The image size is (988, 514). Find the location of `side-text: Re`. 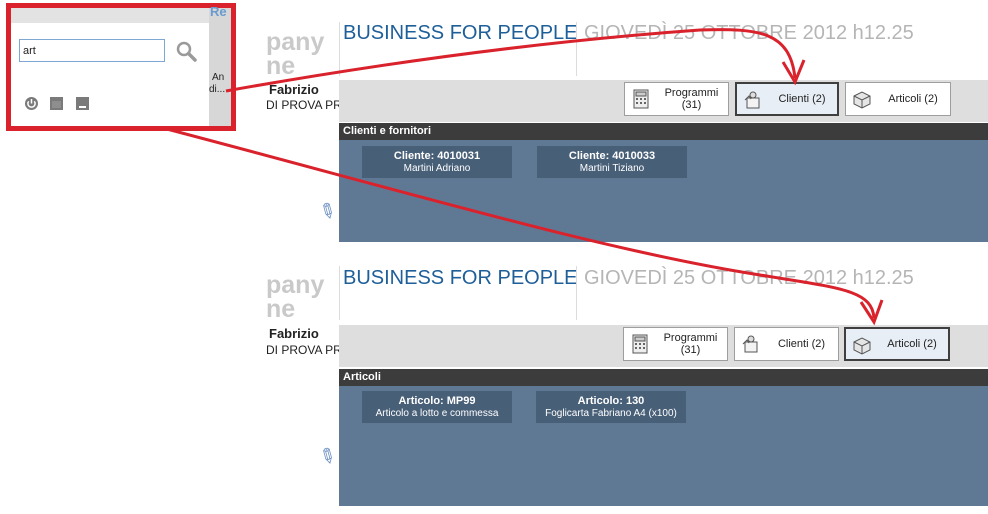

side-text: Re is located at coordinates (218, 11).